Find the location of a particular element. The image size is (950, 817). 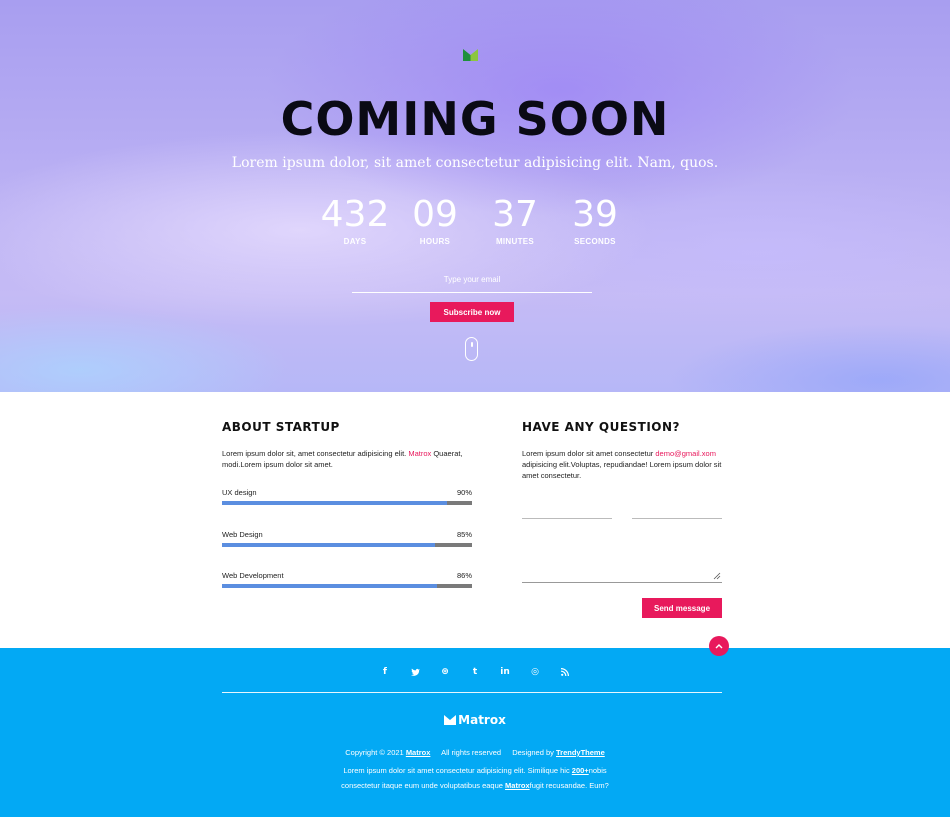

countdown-minutes: 37 MINUTES is located at coordinates (515, 220).